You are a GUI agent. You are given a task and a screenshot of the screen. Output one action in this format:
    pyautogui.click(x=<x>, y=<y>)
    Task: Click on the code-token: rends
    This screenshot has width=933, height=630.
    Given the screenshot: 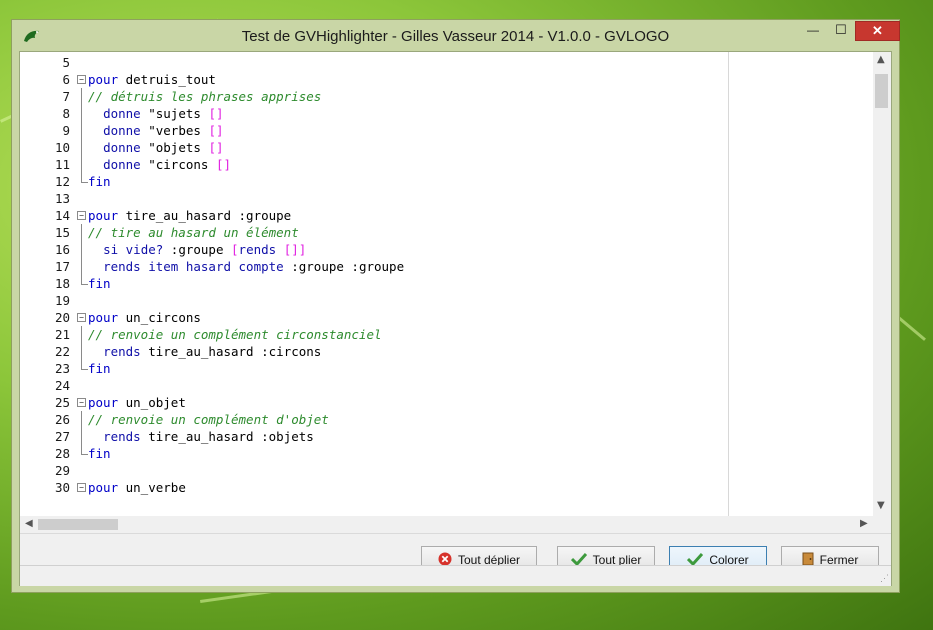 What is the action you would take?
    pyautogui.click(x=257, y=249)
    